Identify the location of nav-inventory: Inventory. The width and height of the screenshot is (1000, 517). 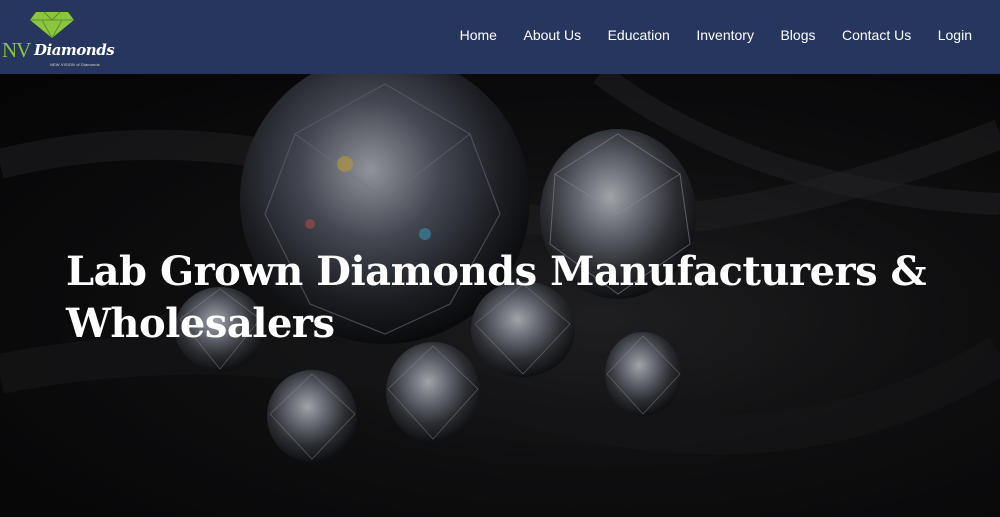
(725, 35).